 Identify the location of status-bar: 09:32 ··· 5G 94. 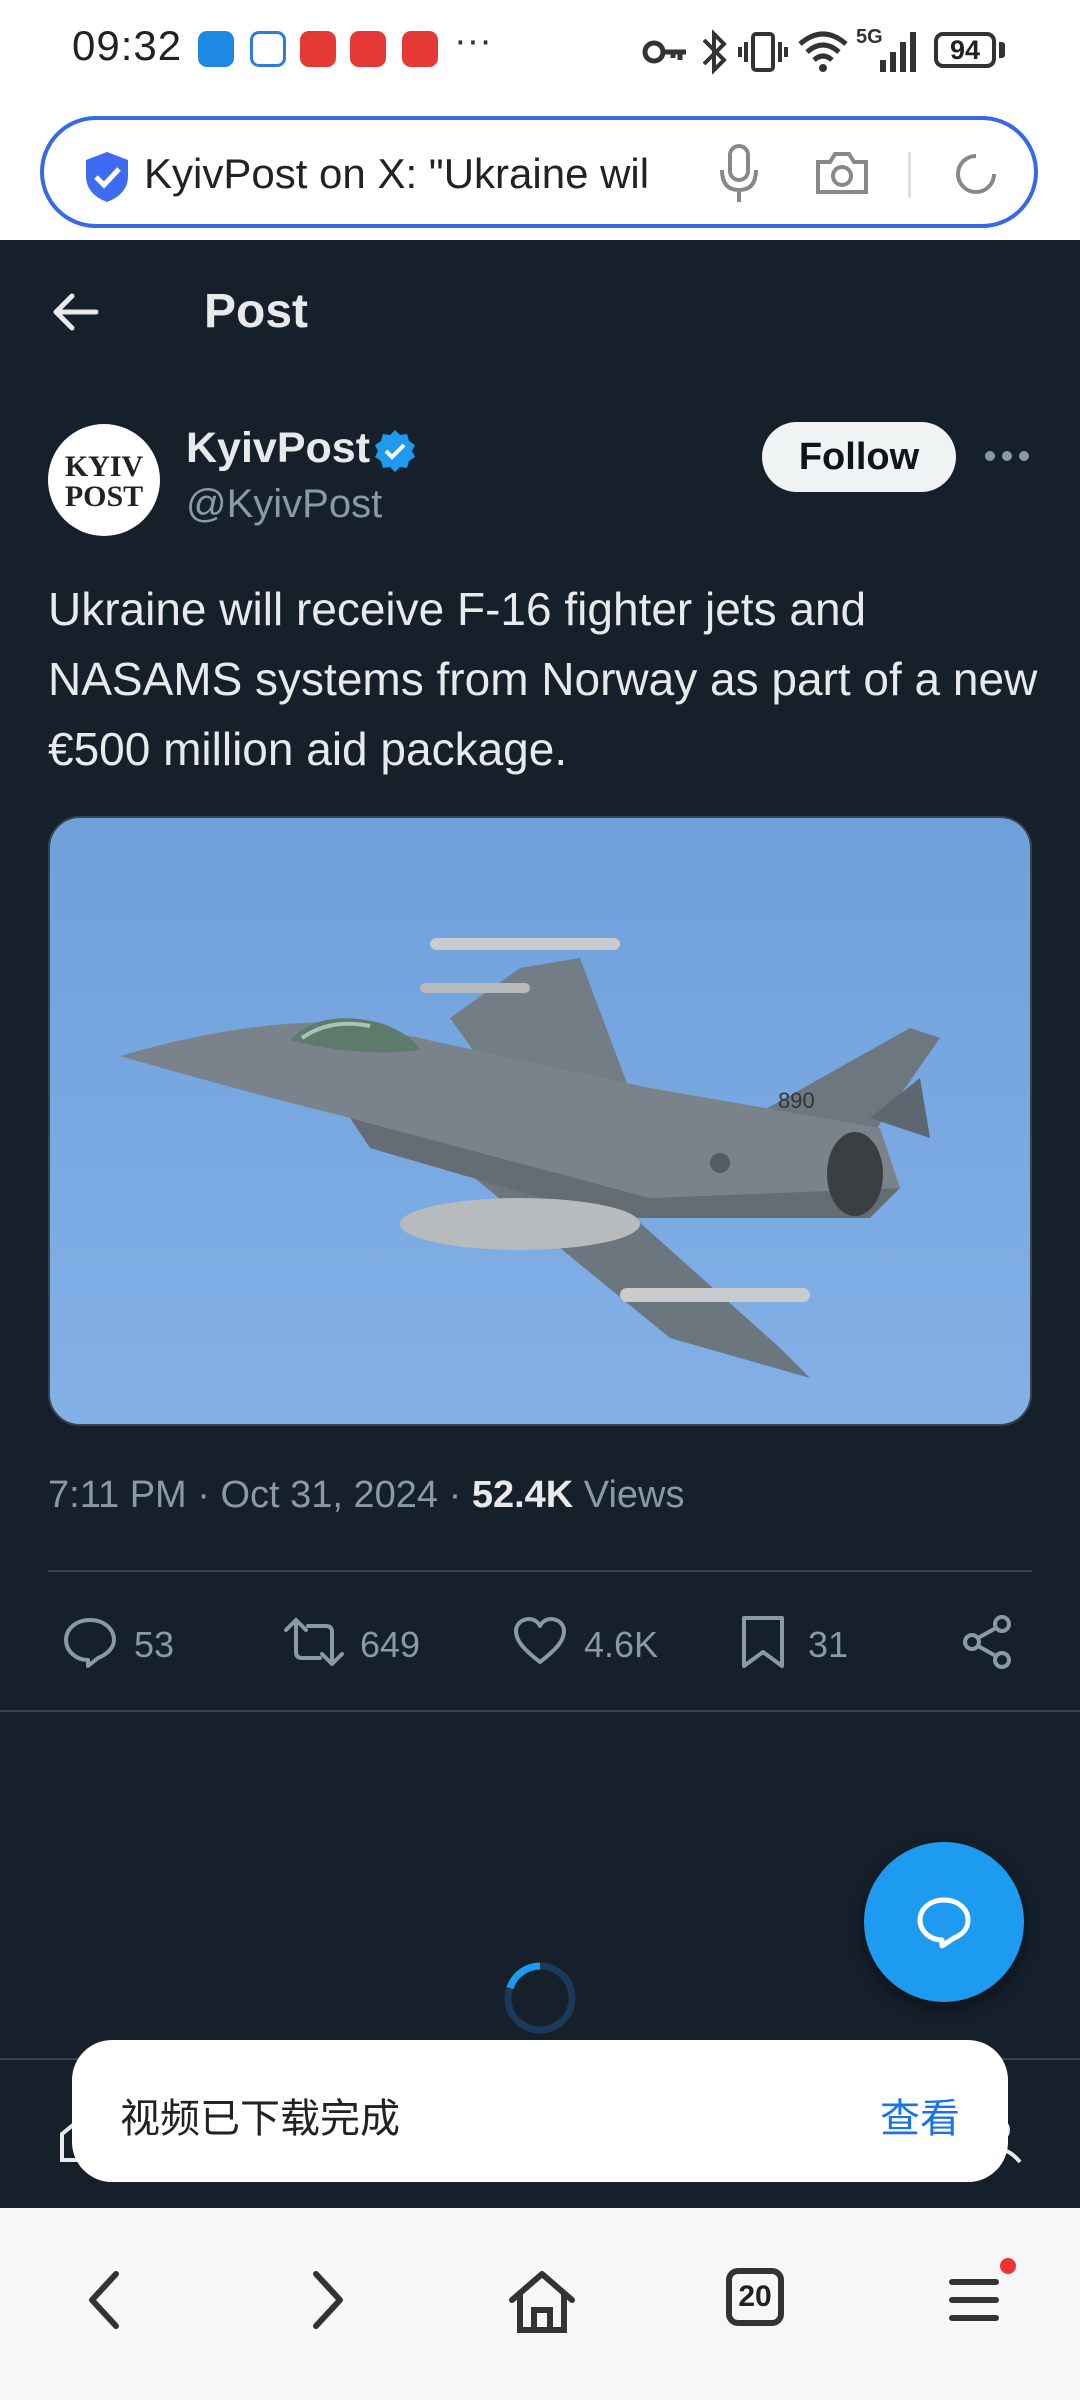
(540, 53).